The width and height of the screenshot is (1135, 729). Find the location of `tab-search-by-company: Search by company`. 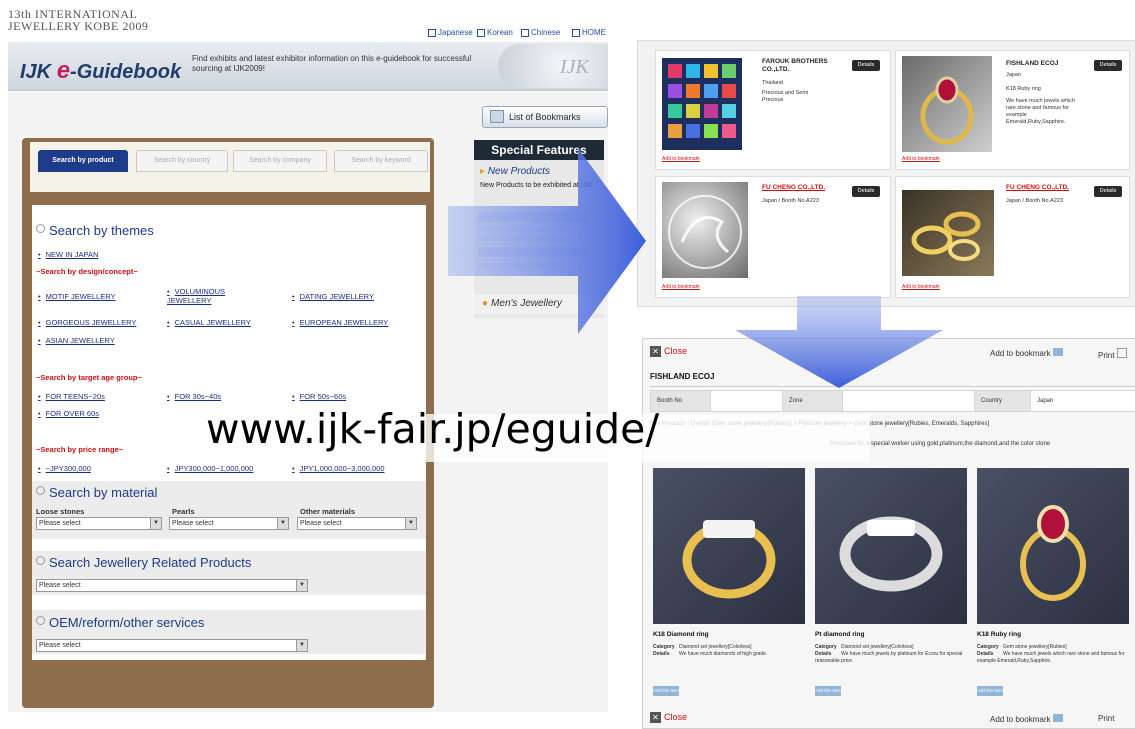

tab-search-by-company: Search by company is located at coordinates (280, 161).